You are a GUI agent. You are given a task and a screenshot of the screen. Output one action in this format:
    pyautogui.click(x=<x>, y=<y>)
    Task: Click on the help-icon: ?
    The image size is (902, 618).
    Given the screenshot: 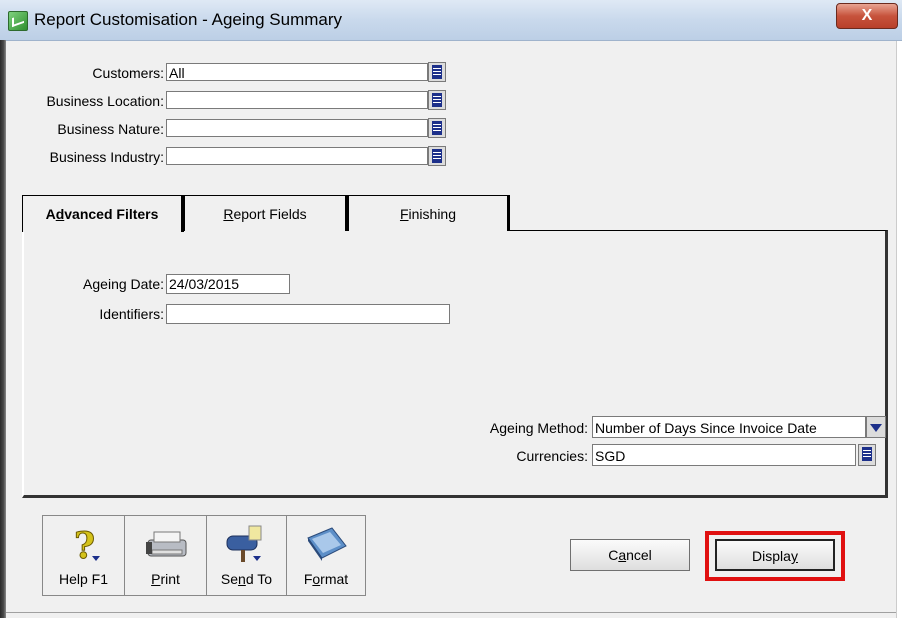 What is the action you would take?
    pyautogui.click(x=84, y=546)
    